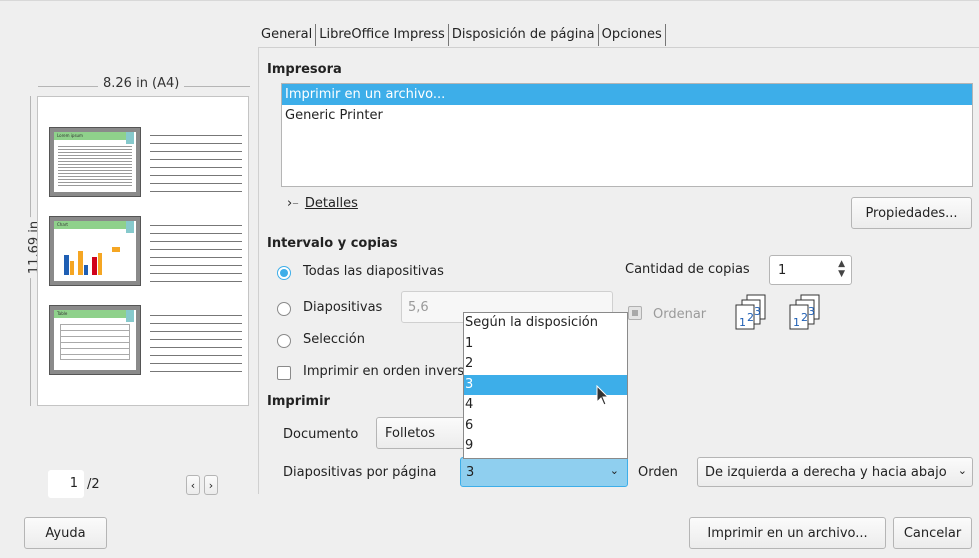  I want to click on tab-general: General, so click(286, 35).